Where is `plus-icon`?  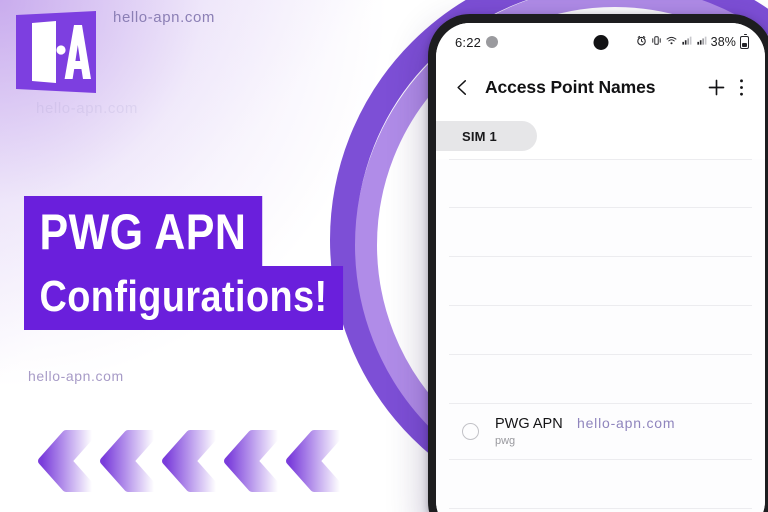 plus-icon is located at coordinates (716, 87).